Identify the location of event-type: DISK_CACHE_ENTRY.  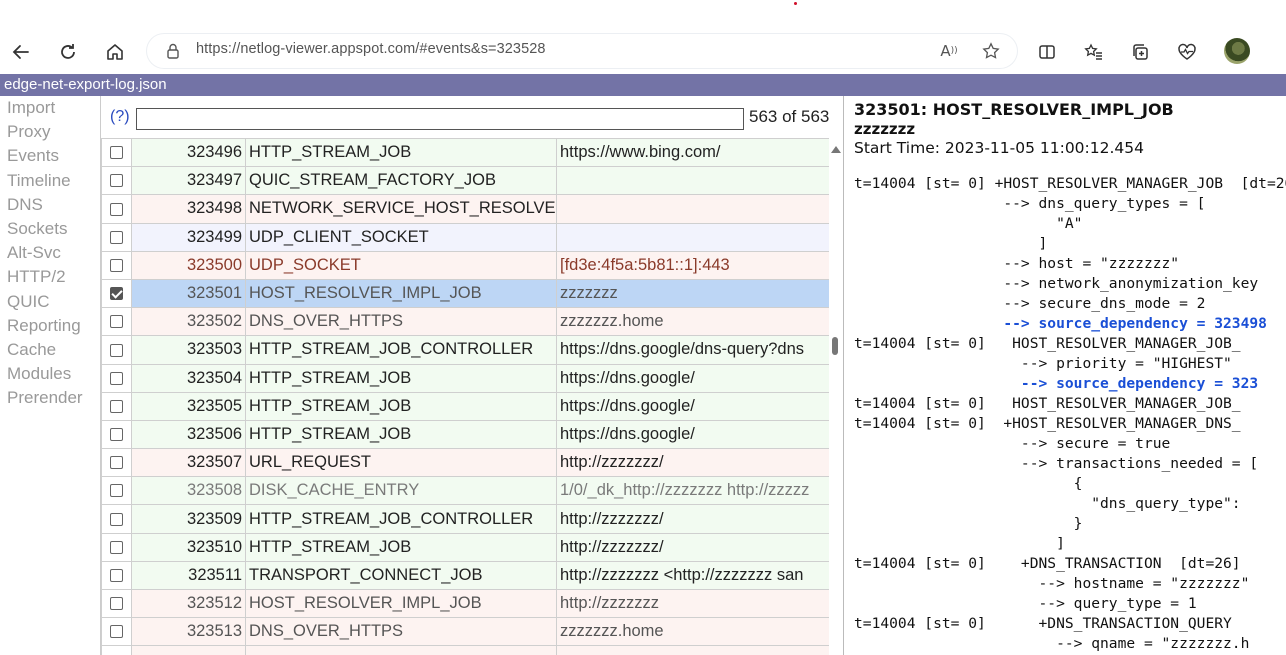
(401, 491).